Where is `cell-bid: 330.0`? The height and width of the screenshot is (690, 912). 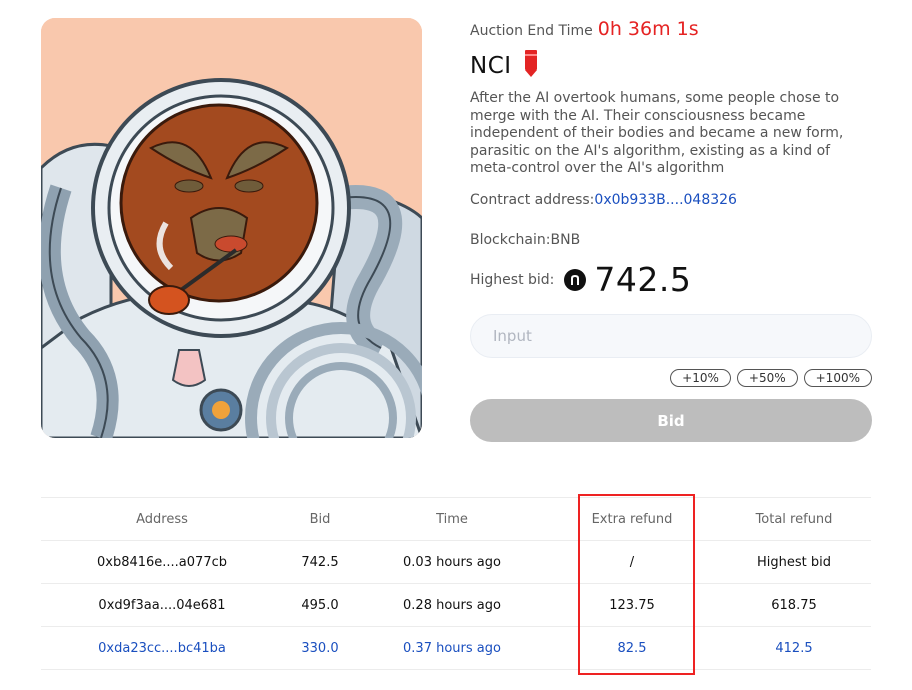 cell-bid: 330.0 is located at coordinates (320, 648).